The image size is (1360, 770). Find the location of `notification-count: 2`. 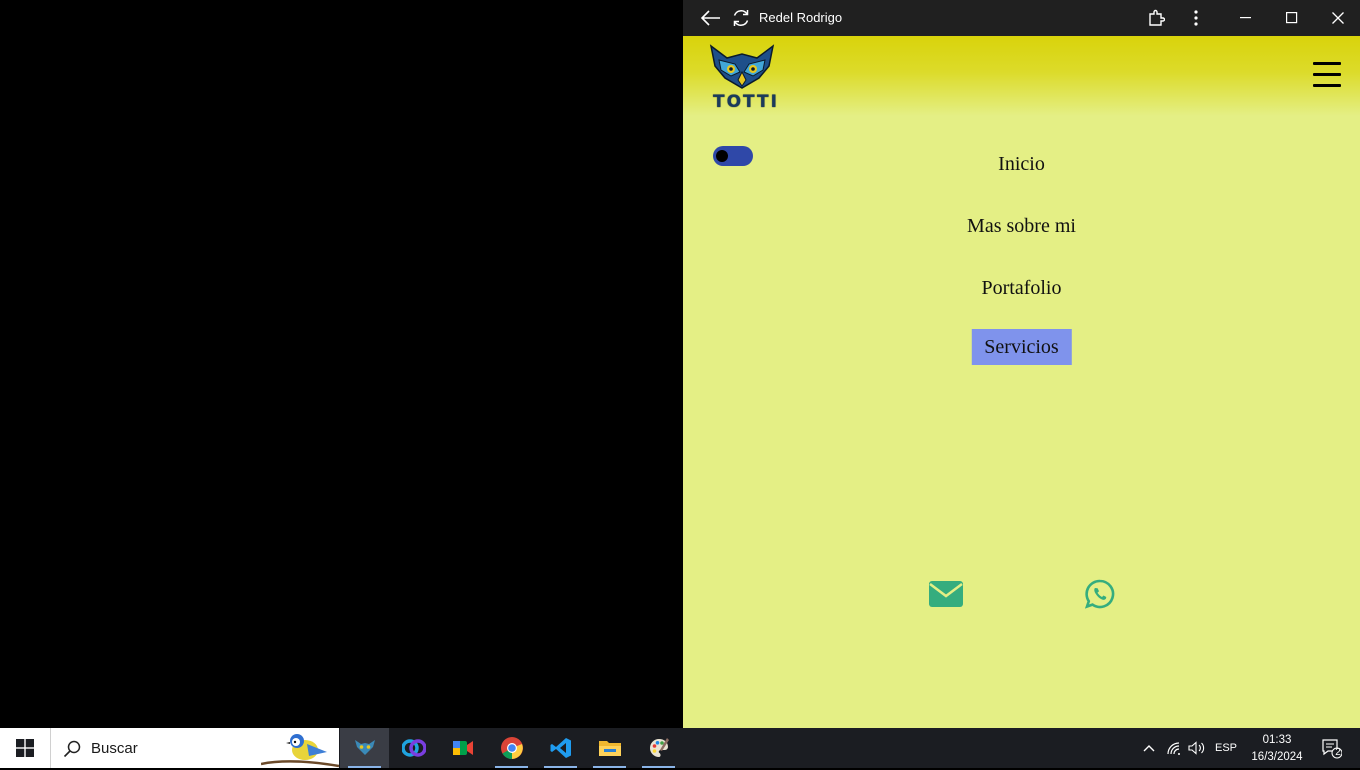

notification-count: 2 is located at coordinates (1338, 752).